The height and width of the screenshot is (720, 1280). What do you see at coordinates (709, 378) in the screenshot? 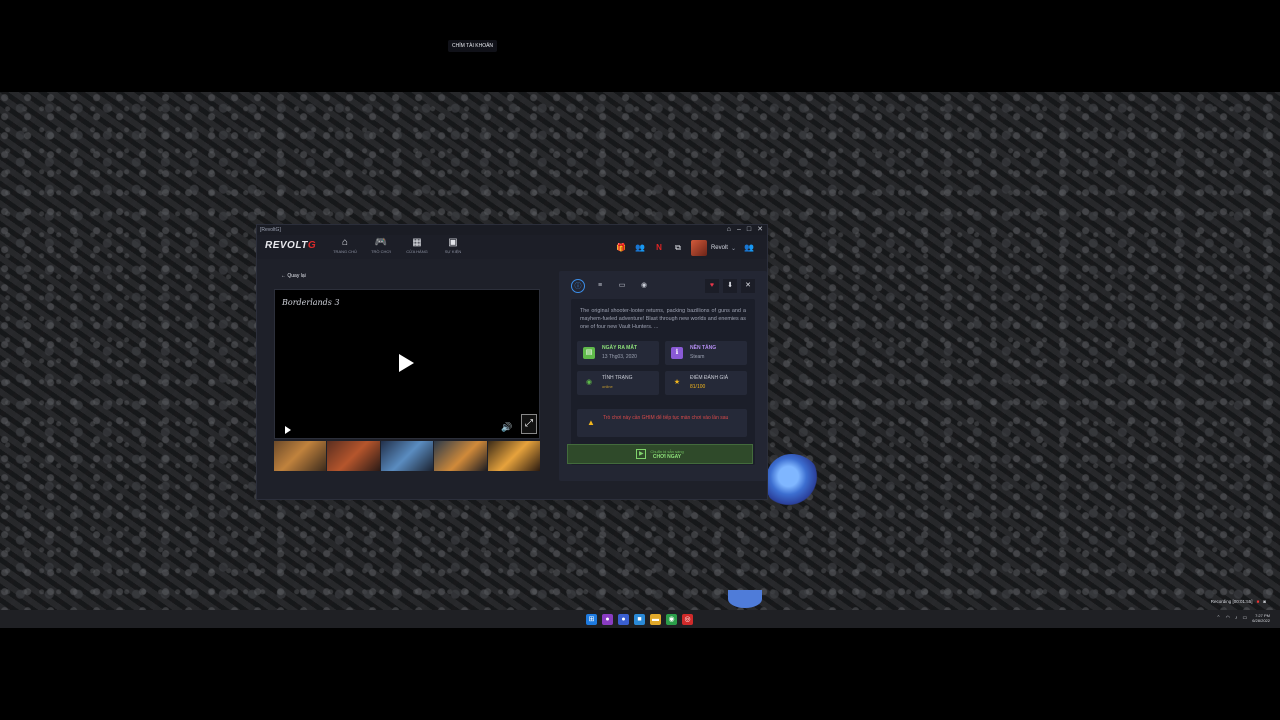
I see `rating-label: ĐIỂM ĐÁNH GIÁ` at bounding box center [709, 378].